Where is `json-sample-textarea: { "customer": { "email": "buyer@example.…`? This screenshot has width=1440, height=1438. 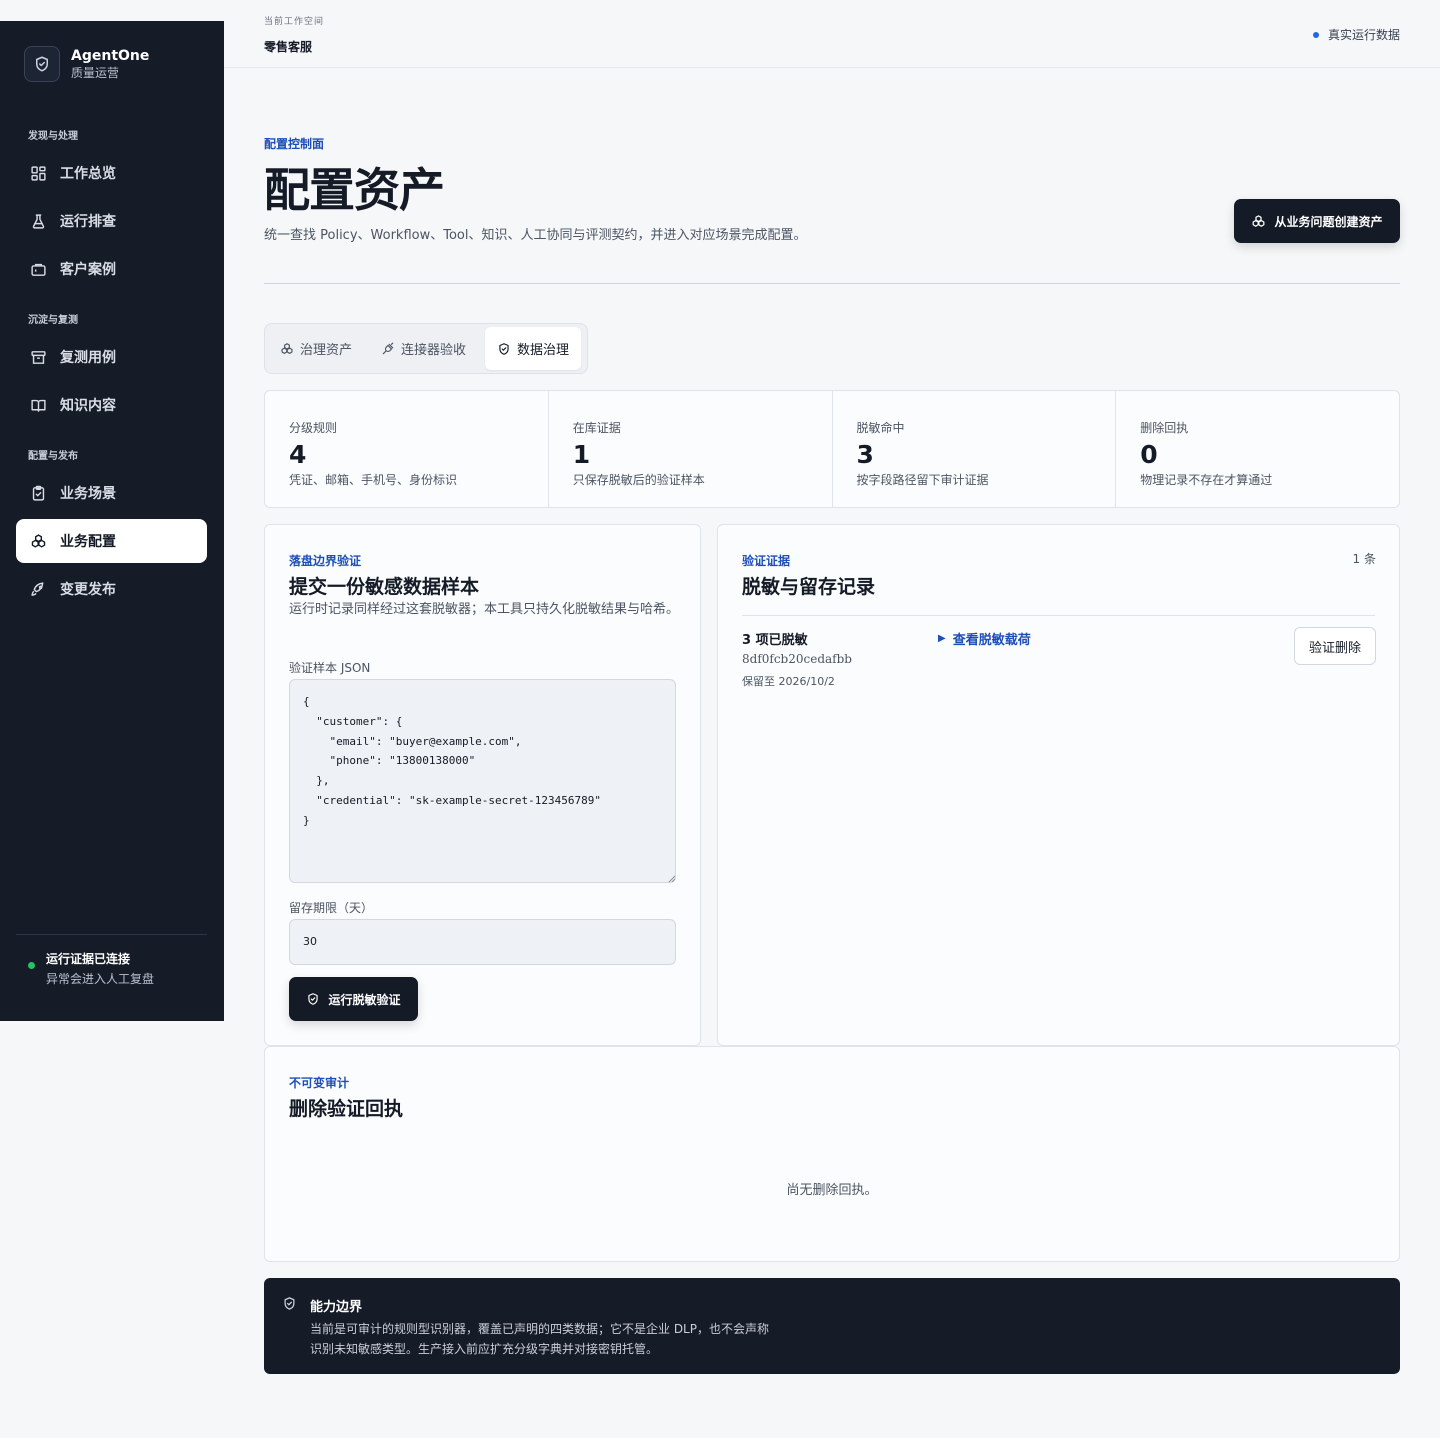
json-sample-textarea: { "customer": { "email": "buyer@example.… is located at coordinates (482, 781).